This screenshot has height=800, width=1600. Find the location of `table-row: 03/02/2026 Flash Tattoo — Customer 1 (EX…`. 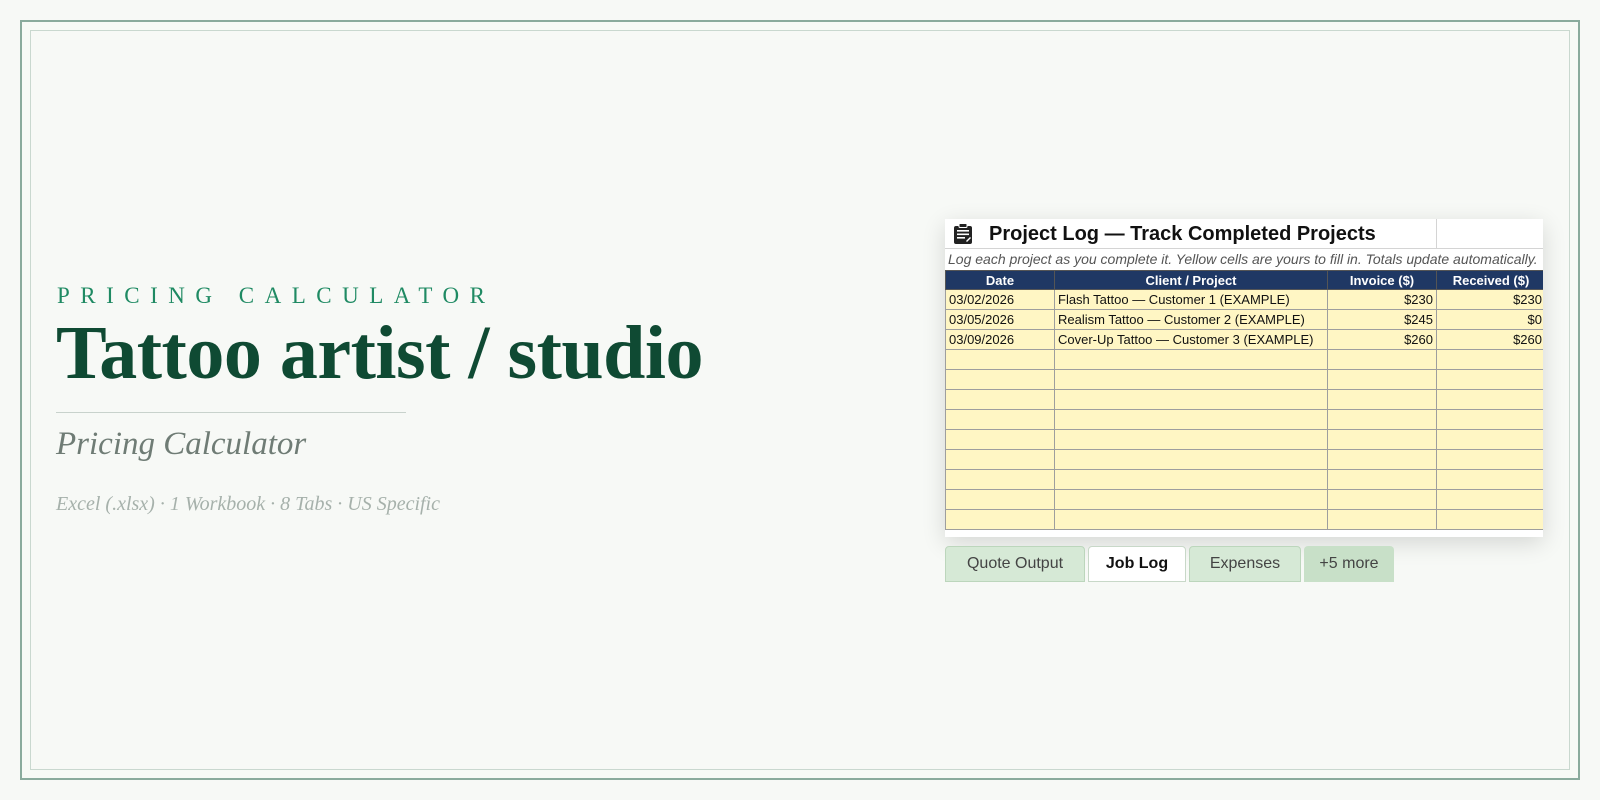

table-row: 03/02/2026 Flash Tattoo — Customer 1 (EX… is located at coordinates (1244, 299).